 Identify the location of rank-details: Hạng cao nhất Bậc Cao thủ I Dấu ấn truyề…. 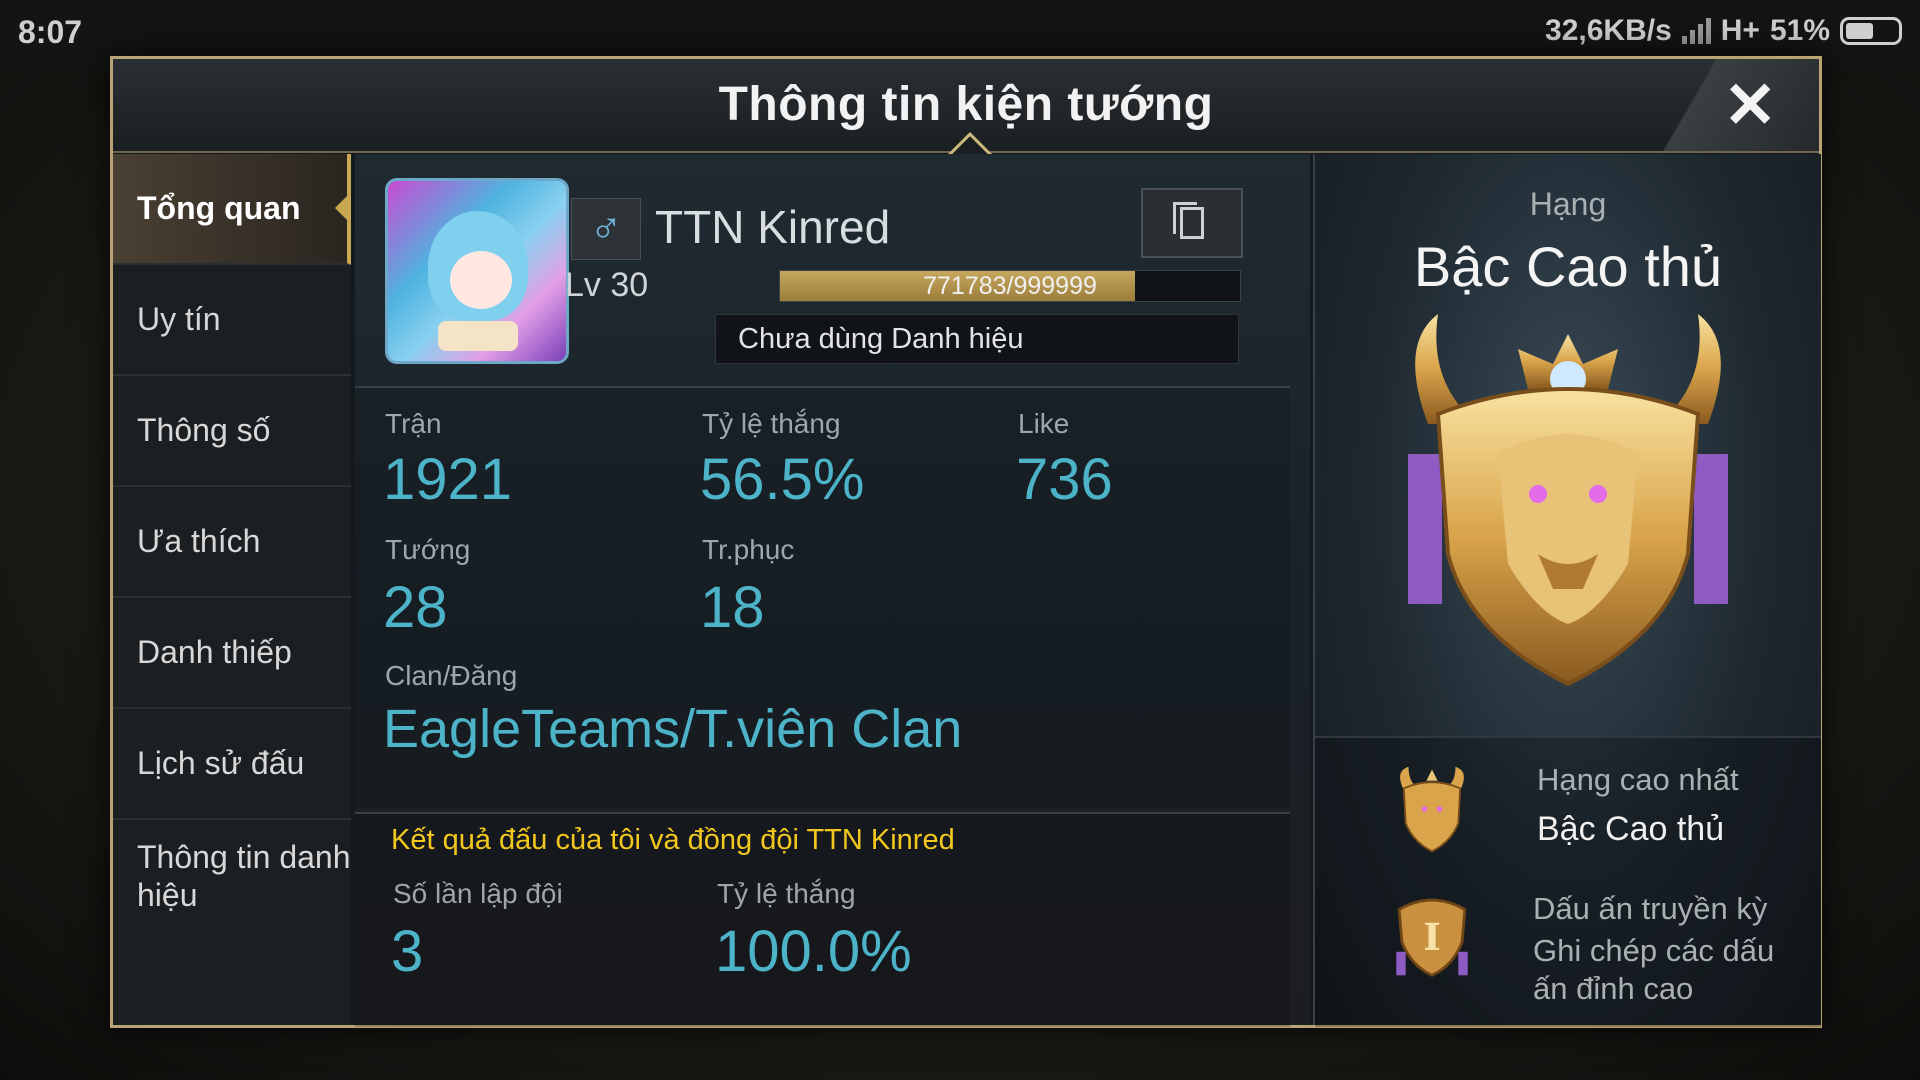
(1568, 881).